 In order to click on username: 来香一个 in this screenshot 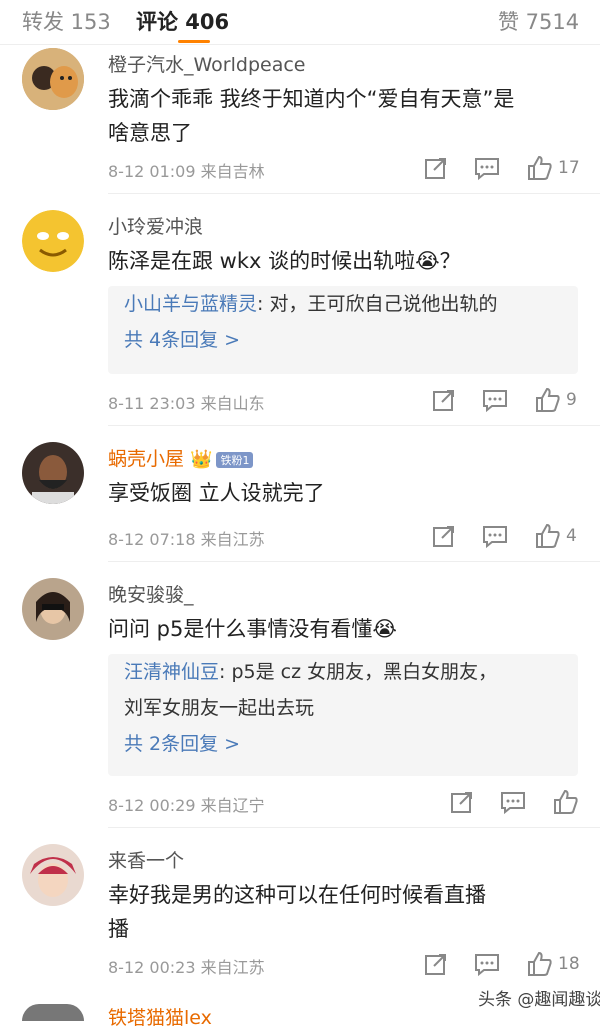, I will do `click(146, 859)`.